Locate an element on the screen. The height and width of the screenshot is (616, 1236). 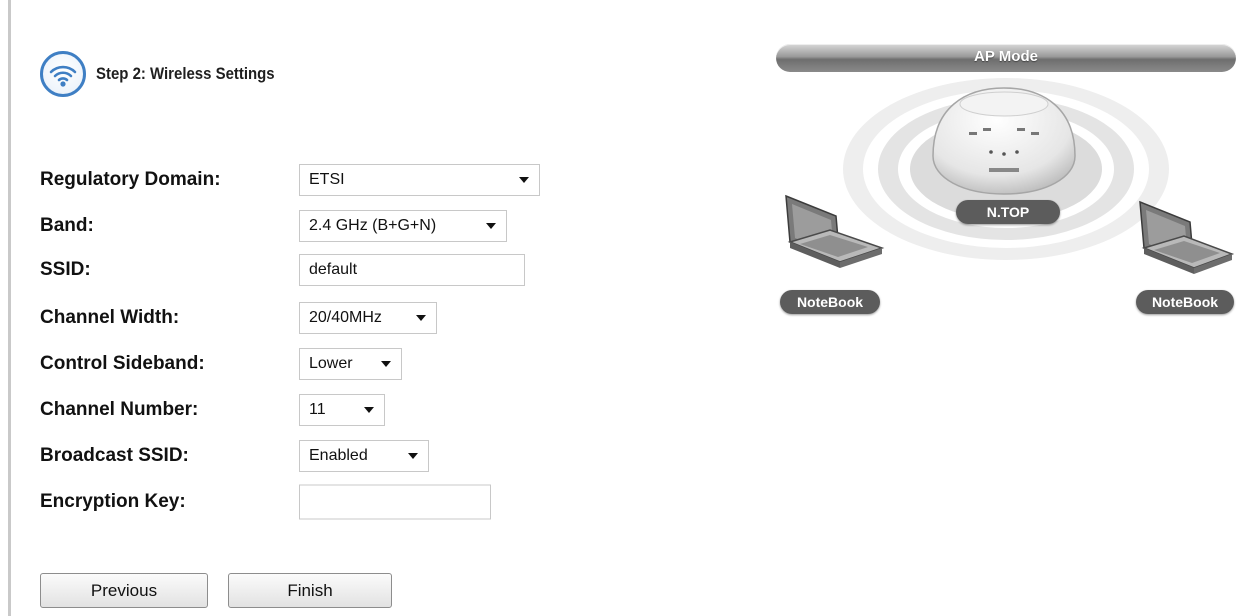
channel-width-row: Channel Width: 20/40MHz is located at coordinates (300, 318).